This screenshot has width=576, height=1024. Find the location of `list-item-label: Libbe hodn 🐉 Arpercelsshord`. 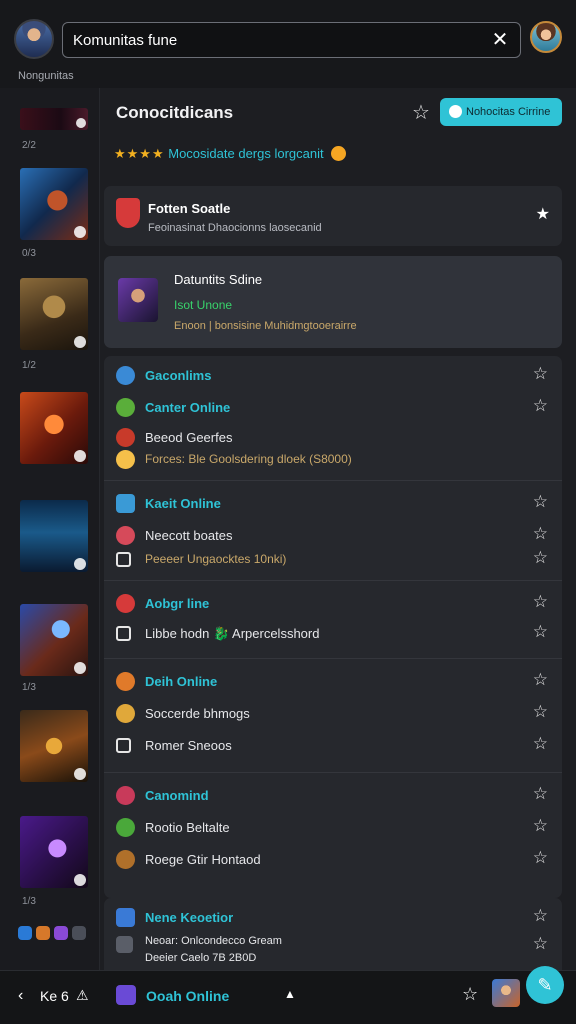

list-item-label: Libbe hodn 🐉 Arpercelsshord is located at coordinates (232, 633).